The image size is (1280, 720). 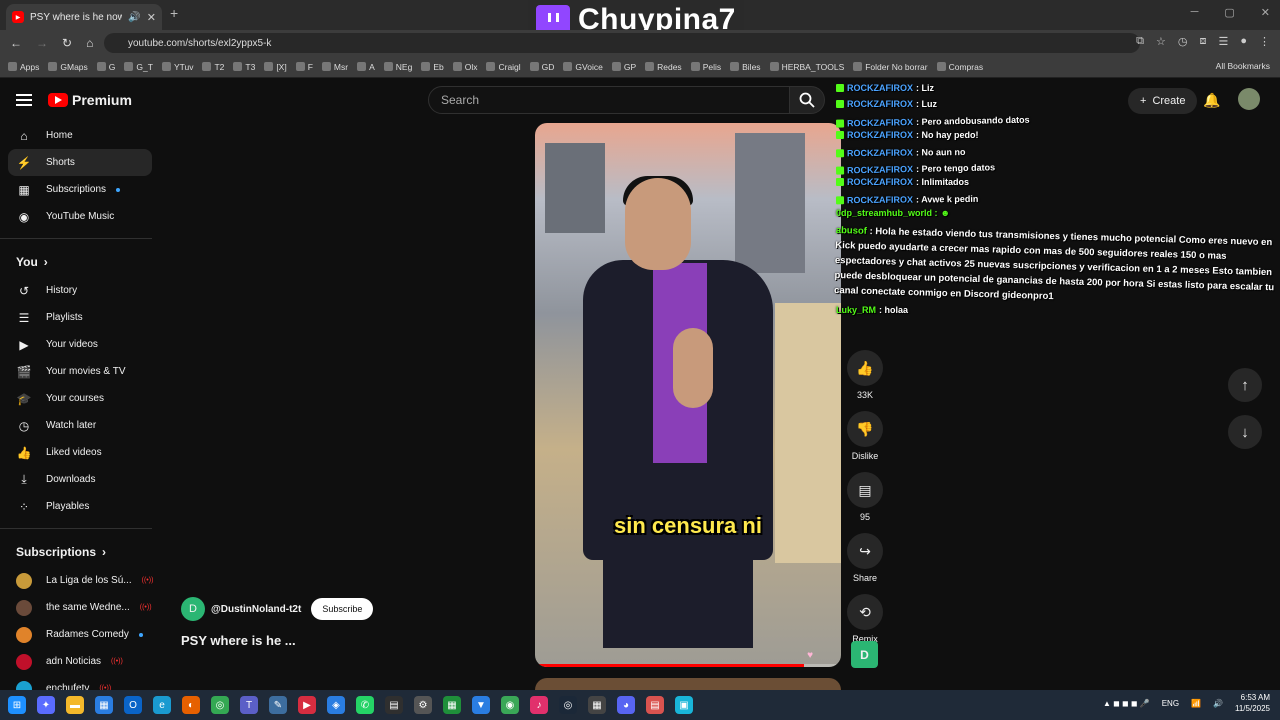 What do you see at coordinates (67, 43) in the screenshot?
I see `reload-icon: ↻` at bounding box center [67, 43].